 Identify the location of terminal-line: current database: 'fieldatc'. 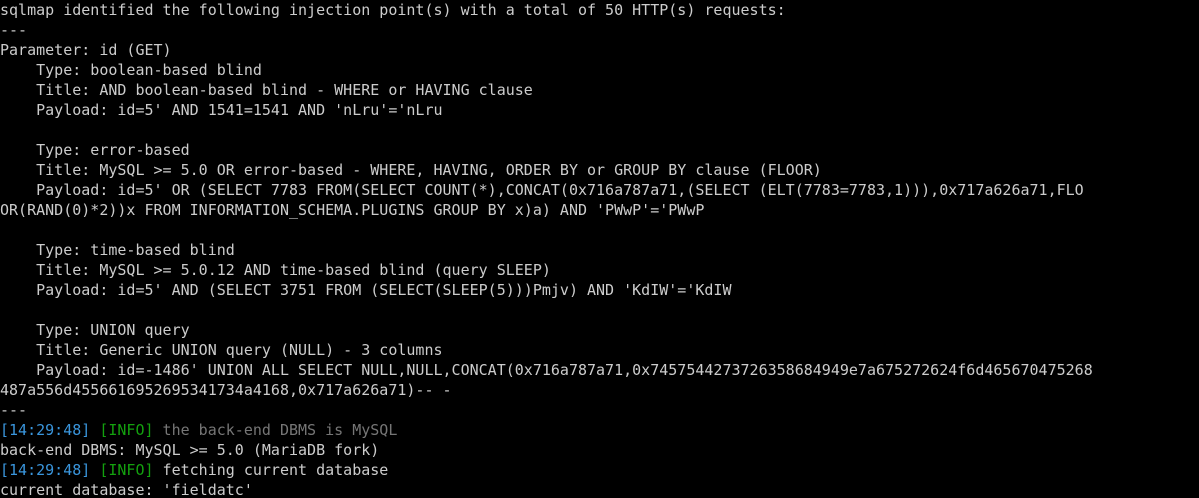
(599, 489).